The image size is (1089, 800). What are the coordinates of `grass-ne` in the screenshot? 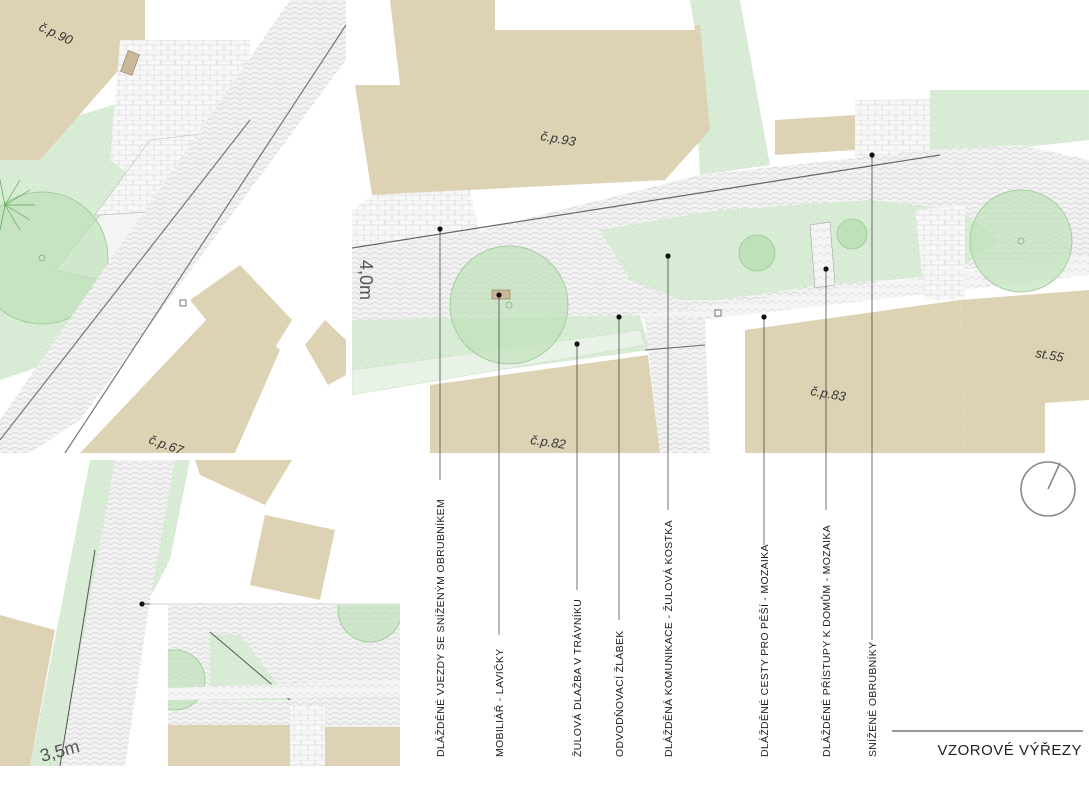 It's located at (1009, 120).